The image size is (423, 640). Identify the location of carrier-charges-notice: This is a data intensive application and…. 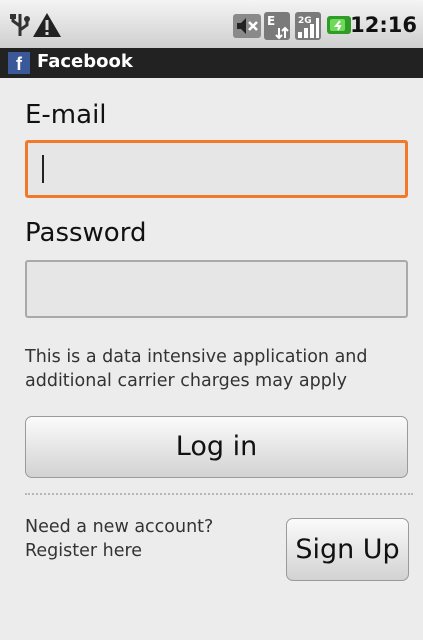
(220, 369).